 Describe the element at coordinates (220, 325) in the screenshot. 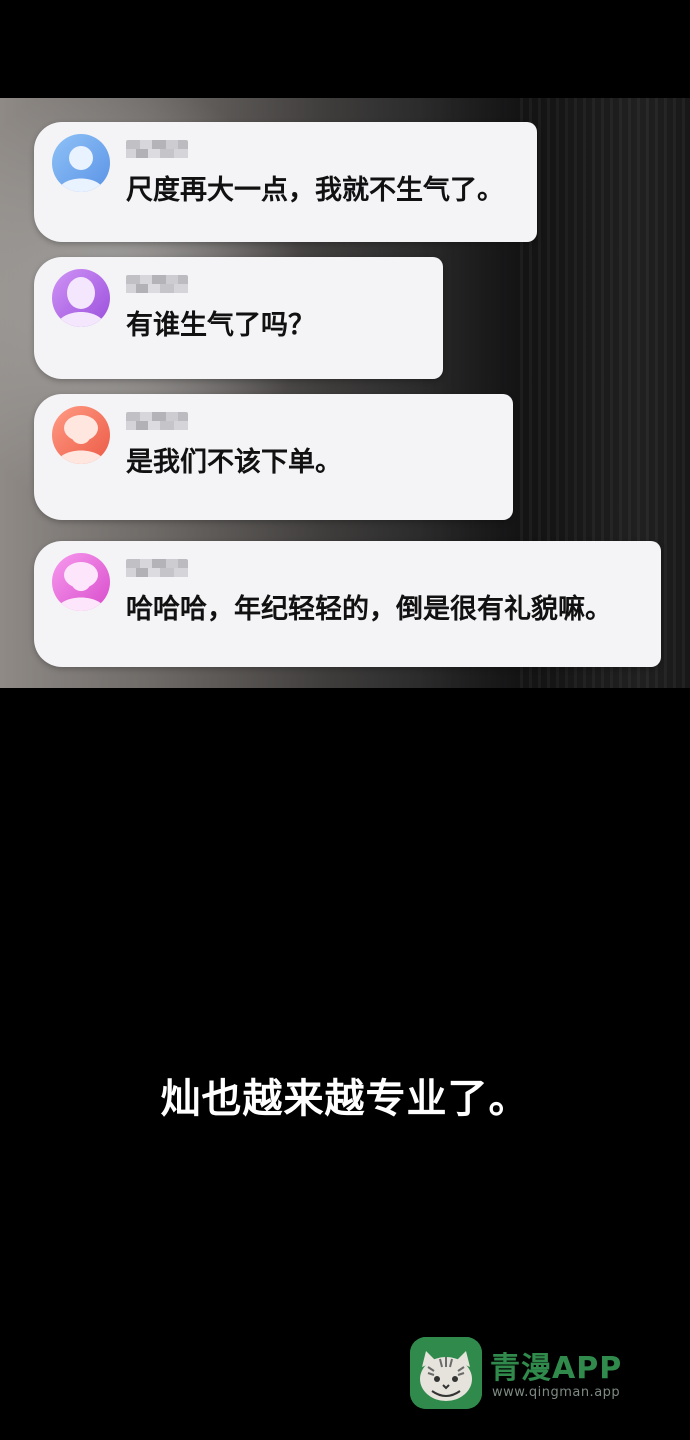

I see `message-text: 有谁生气了吗？` at that location.